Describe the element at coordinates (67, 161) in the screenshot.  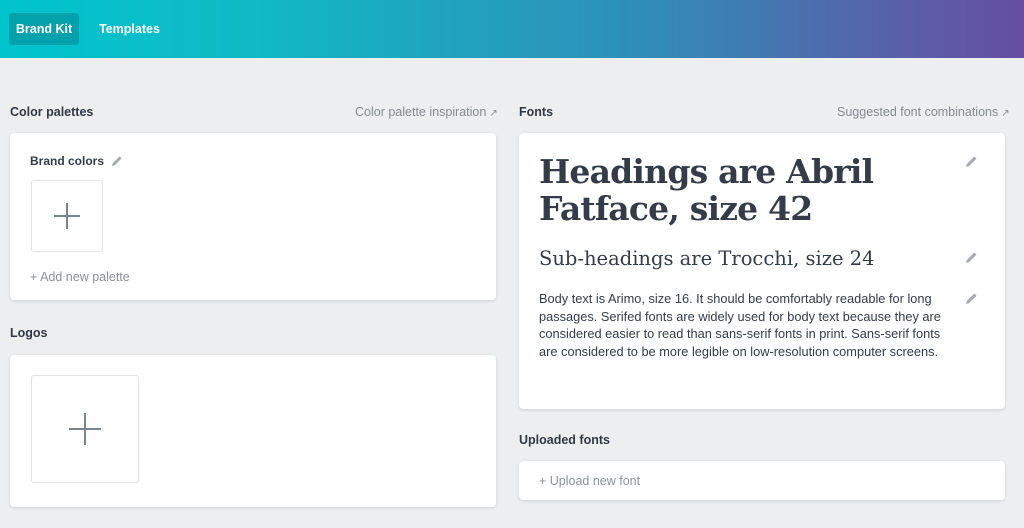
I see `palette-name: Brand colors` at that location.